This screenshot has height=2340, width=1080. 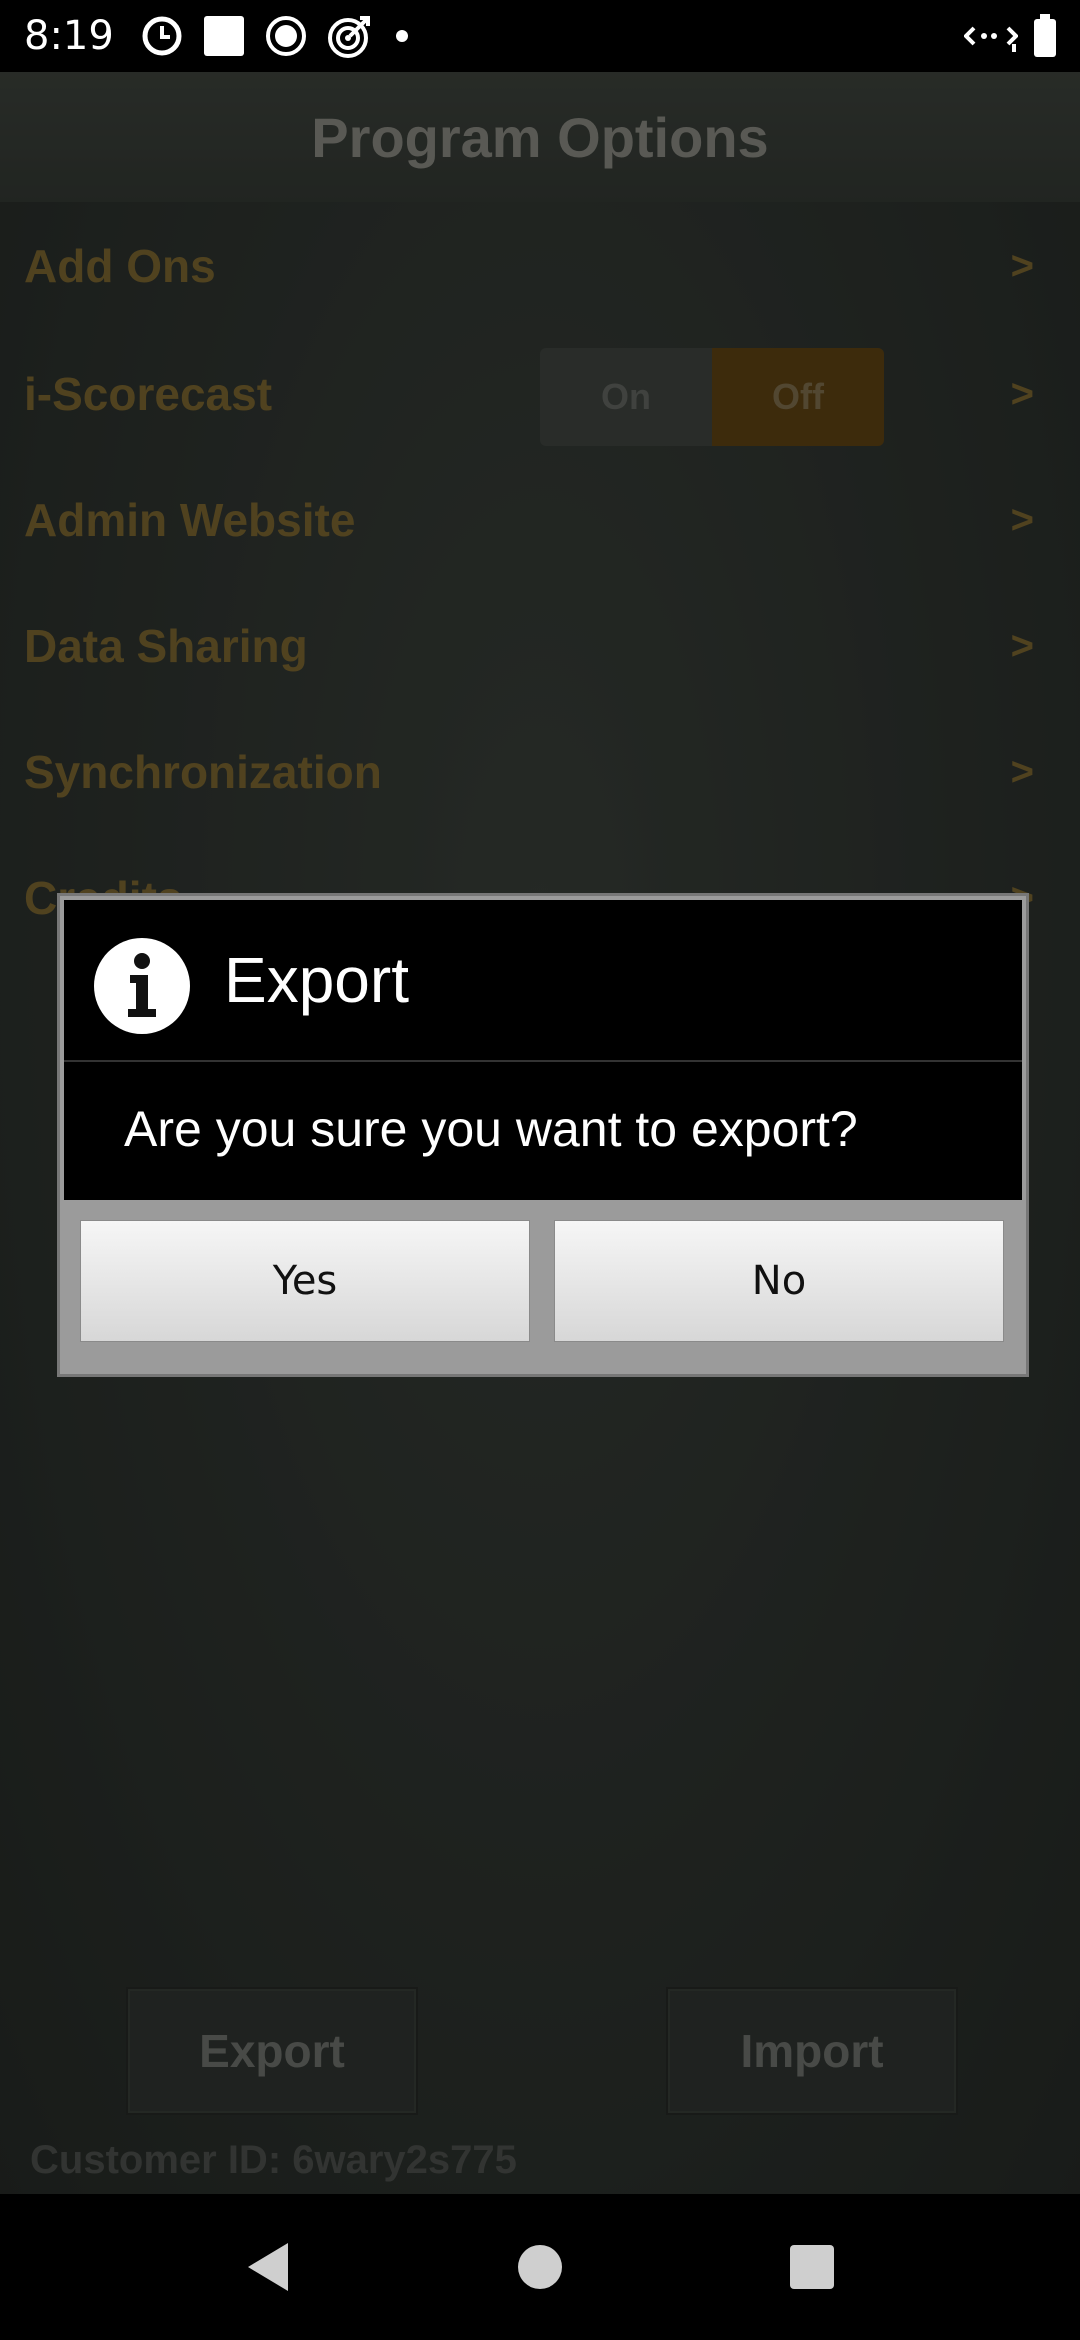 I want to click on status-time: 8:19, so click(x=69, y=36).